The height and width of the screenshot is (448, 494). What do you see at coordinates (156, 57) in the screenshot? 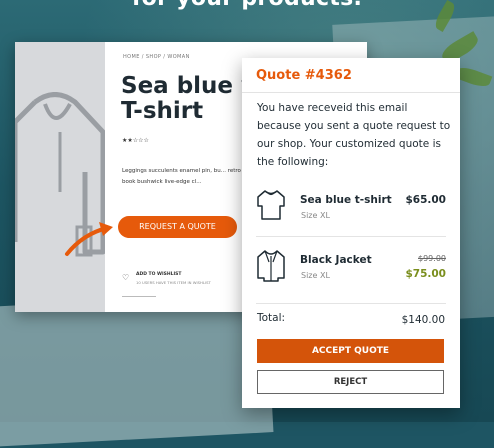
I see `breadcrumb: HOME / SHOP / WOMAN` at bounding box center [156, 57].